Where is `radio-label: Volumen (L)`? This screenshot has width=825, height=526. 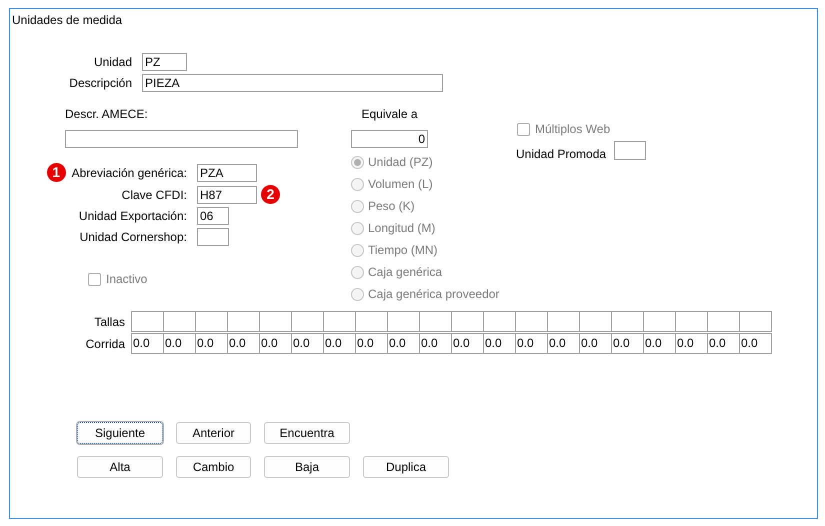
radio-label: Volumen (L) is located at coordinates (400, 184).